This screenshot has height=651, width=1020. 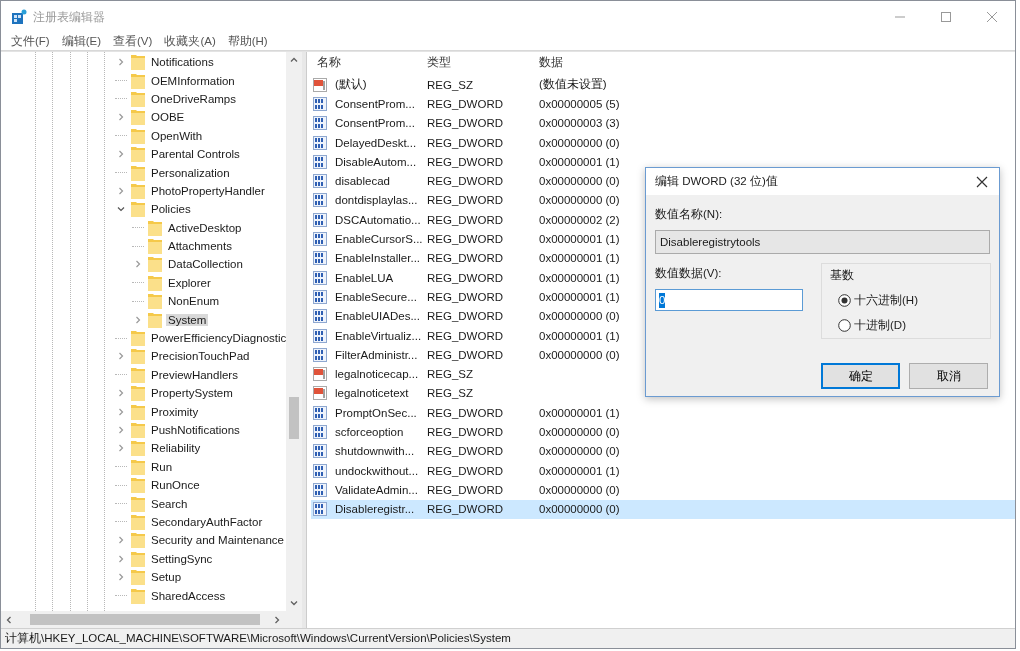 What do you see at coordinates (880, 325) in the screenshot?
I see `radio-label: 十进制(D)` at bounding box center [880, 325].